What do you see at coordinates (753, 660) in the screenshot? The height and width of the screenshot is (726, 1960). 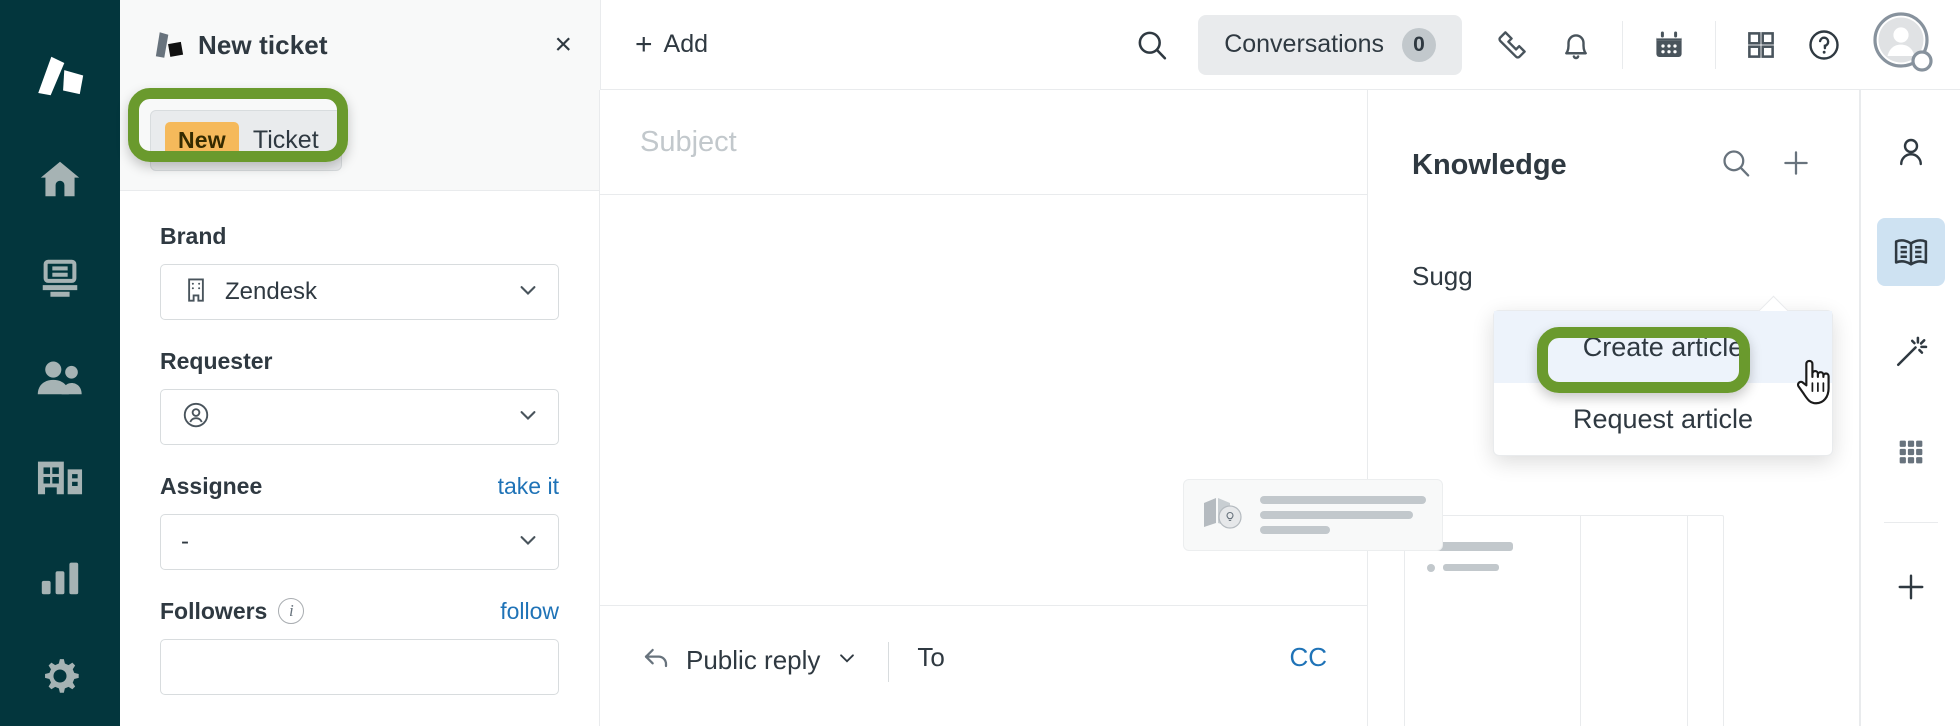 I see `reply-channel-label: Public reply` at bounding box center [753, 660].